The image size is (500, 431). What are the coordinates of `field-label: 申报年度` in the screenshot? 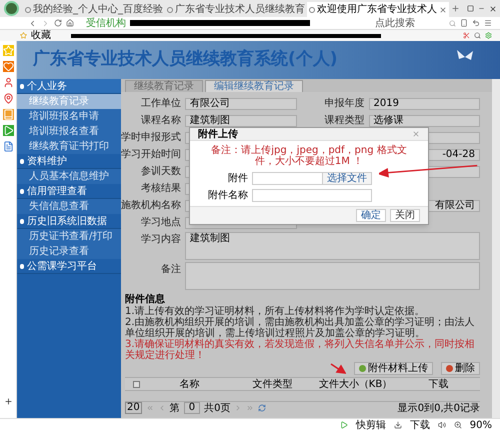 It's located at (345, 103).